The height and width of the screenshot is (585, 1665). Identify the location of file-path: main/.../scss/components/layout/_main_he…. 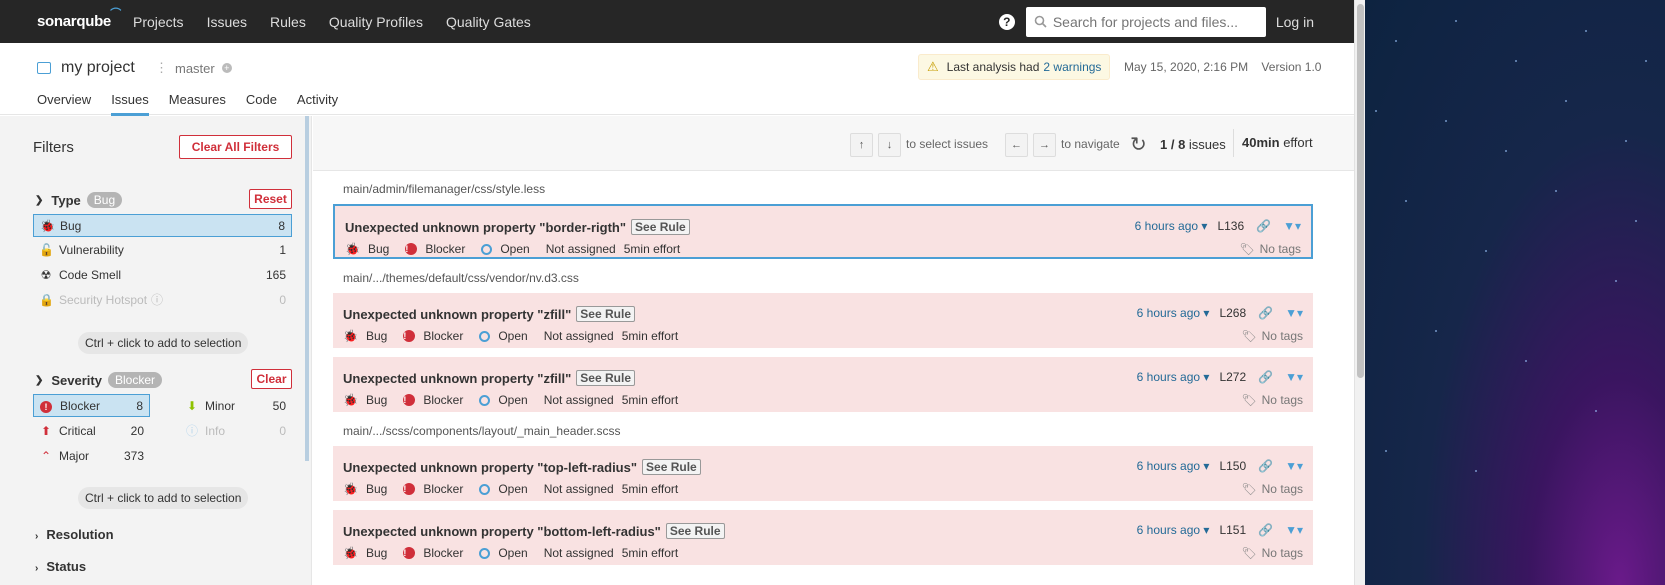
(481, 431).